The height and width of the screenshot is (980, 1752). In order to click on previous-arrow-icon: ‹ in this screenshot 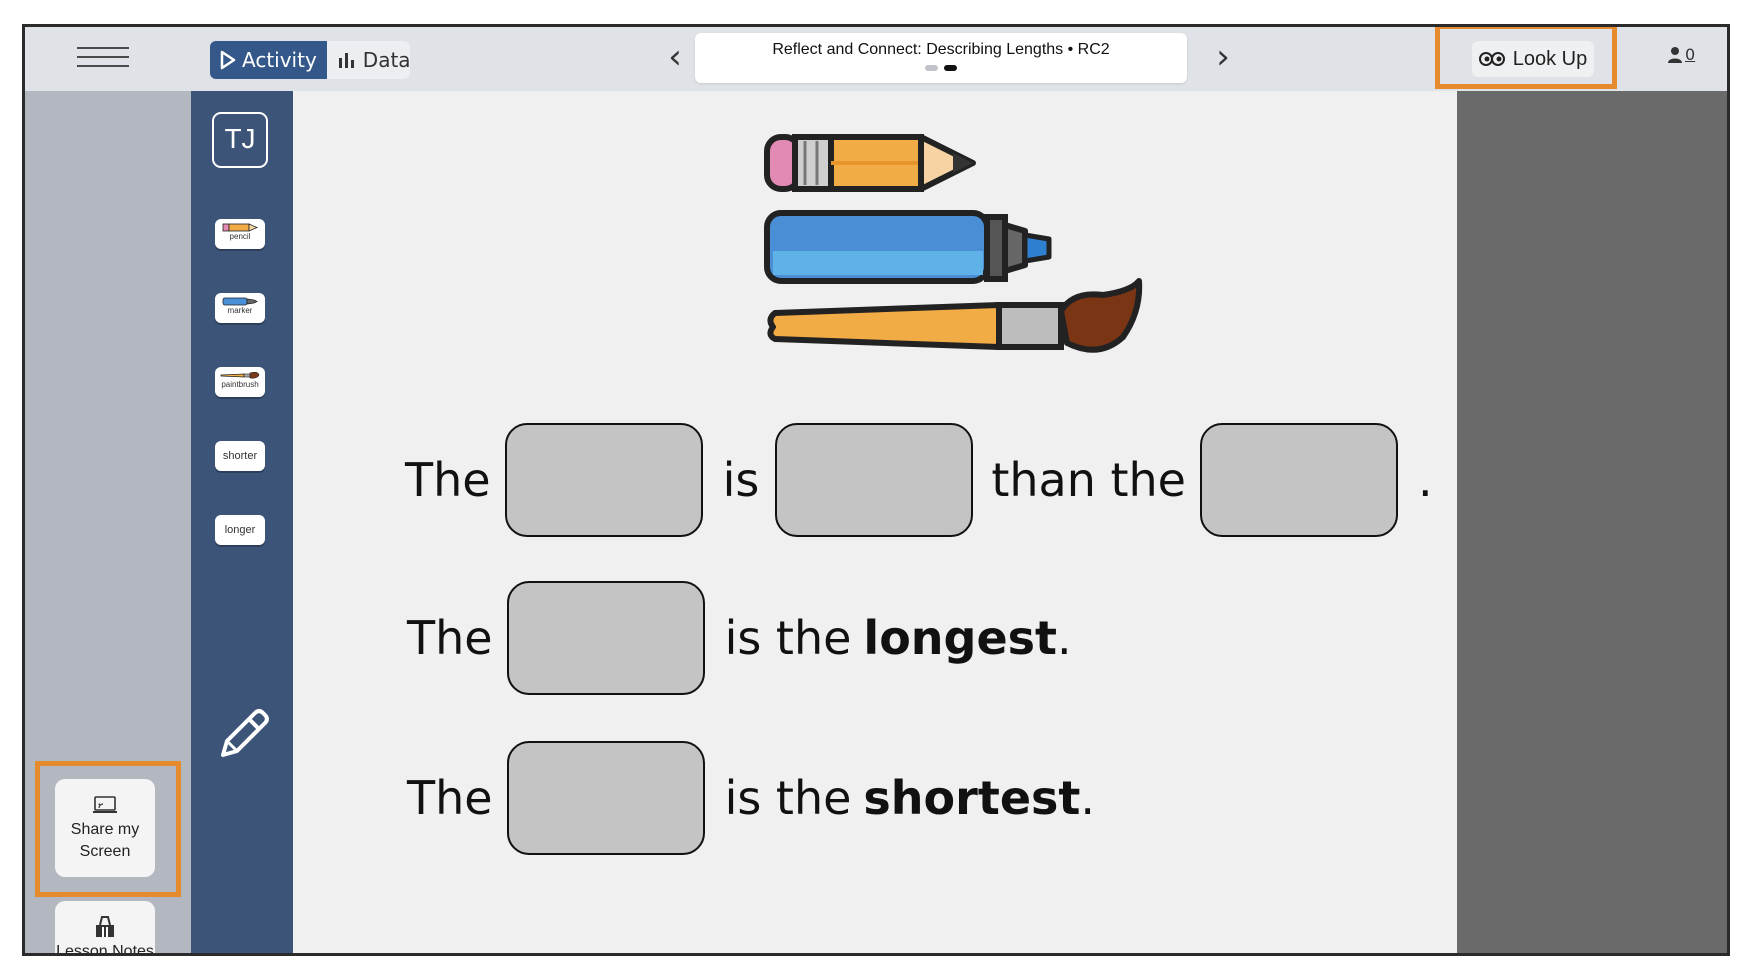, I will do `click(675, 57)`.